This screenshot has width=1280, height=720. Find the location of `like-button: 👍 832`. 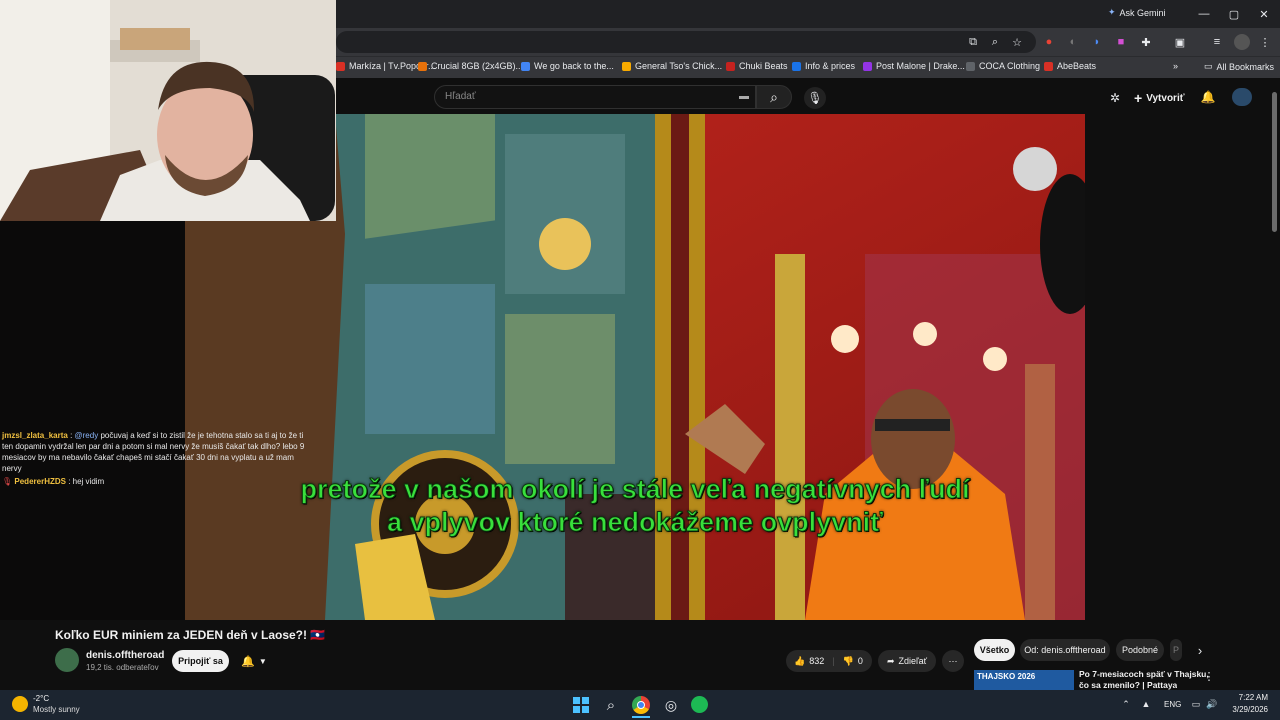

like-button: 👍 832 is located at coordinates (809, 661).